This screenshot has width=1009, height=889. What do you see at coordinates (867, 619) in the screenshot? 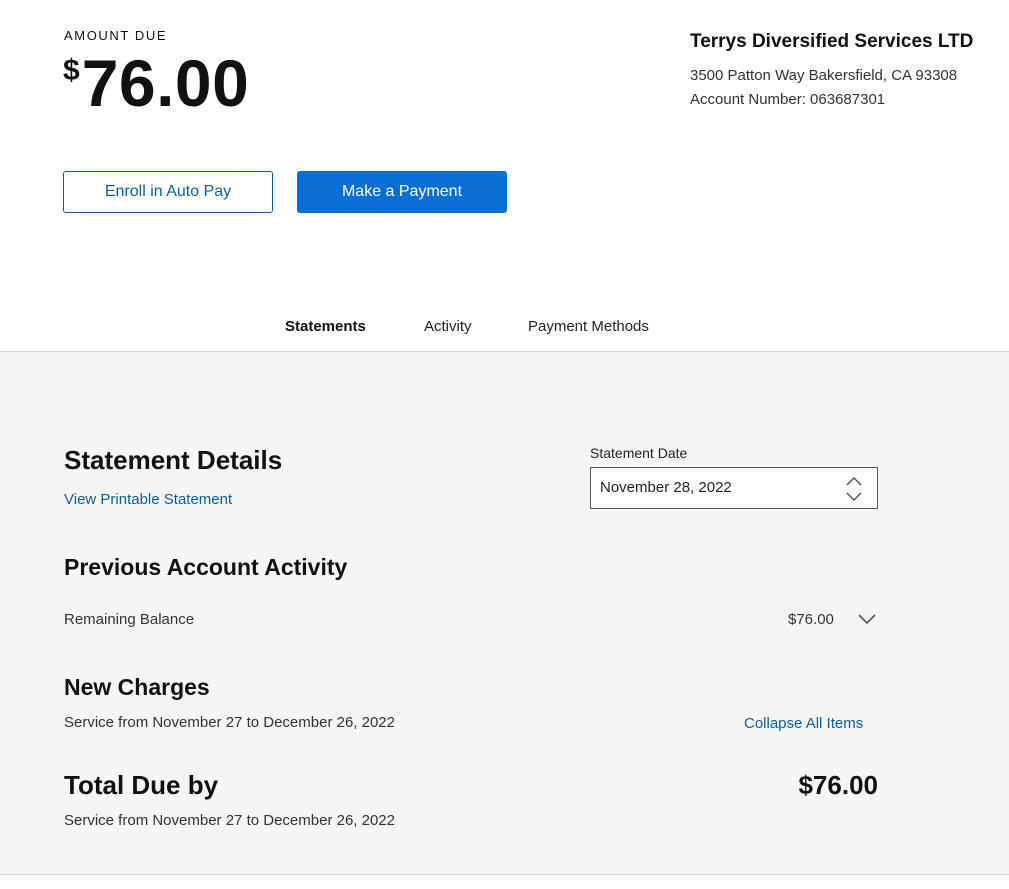
I see `chevron-down-icon` at bounding box center [867, 619].